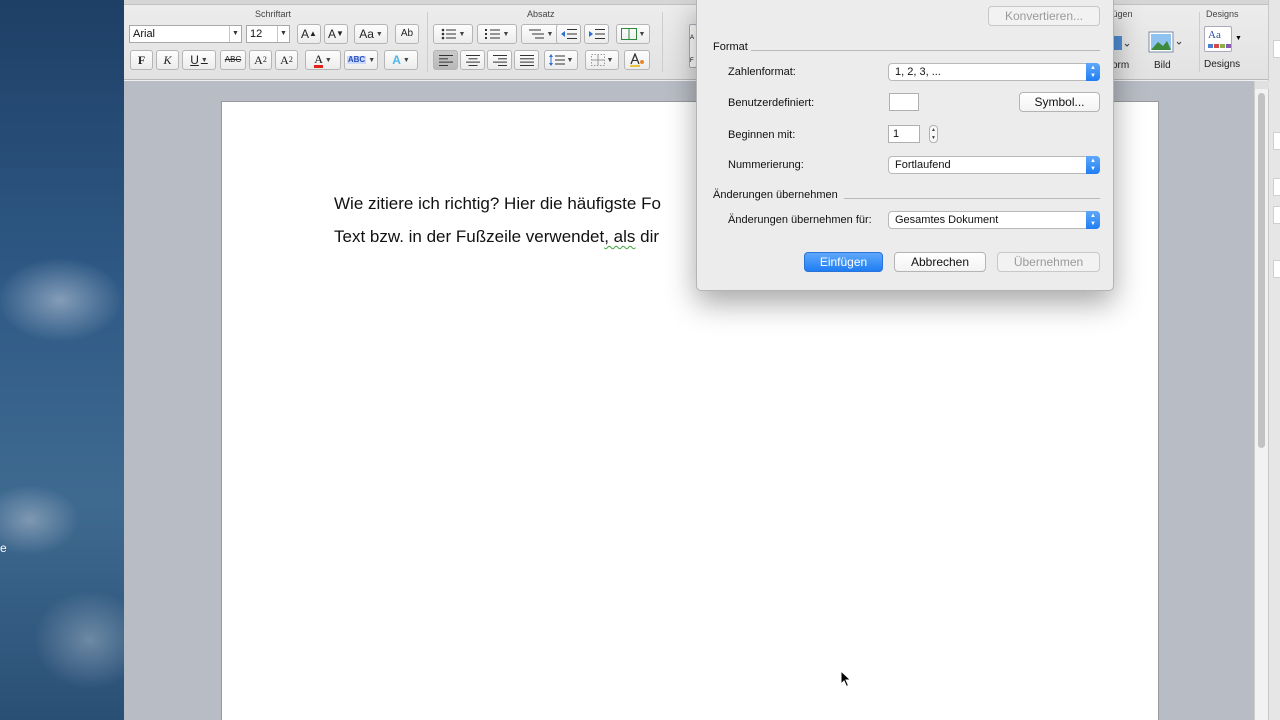  I want to click on grow-font-label: A, so click(305, 34).